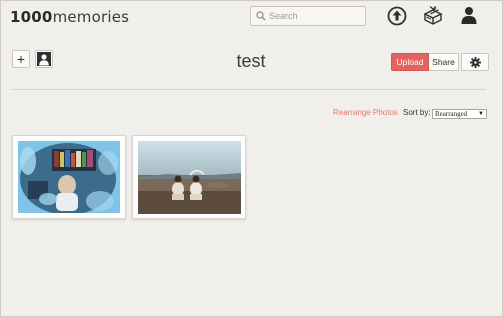 This screenshot has width=503, height=317. Describe the element at coordinates (365, 112) in the screenshot. I see `rearrange-photos-link: Rearrange Photos` at that location.